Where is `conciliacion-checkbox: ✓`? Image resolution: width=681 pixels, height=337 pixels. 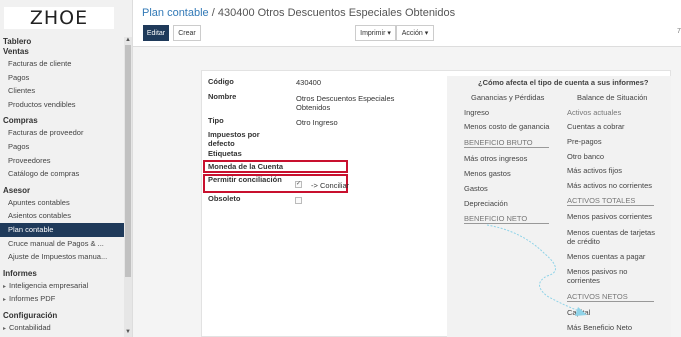 conciliacion-checkbox: ✓ is located at coordinates (298, 184).